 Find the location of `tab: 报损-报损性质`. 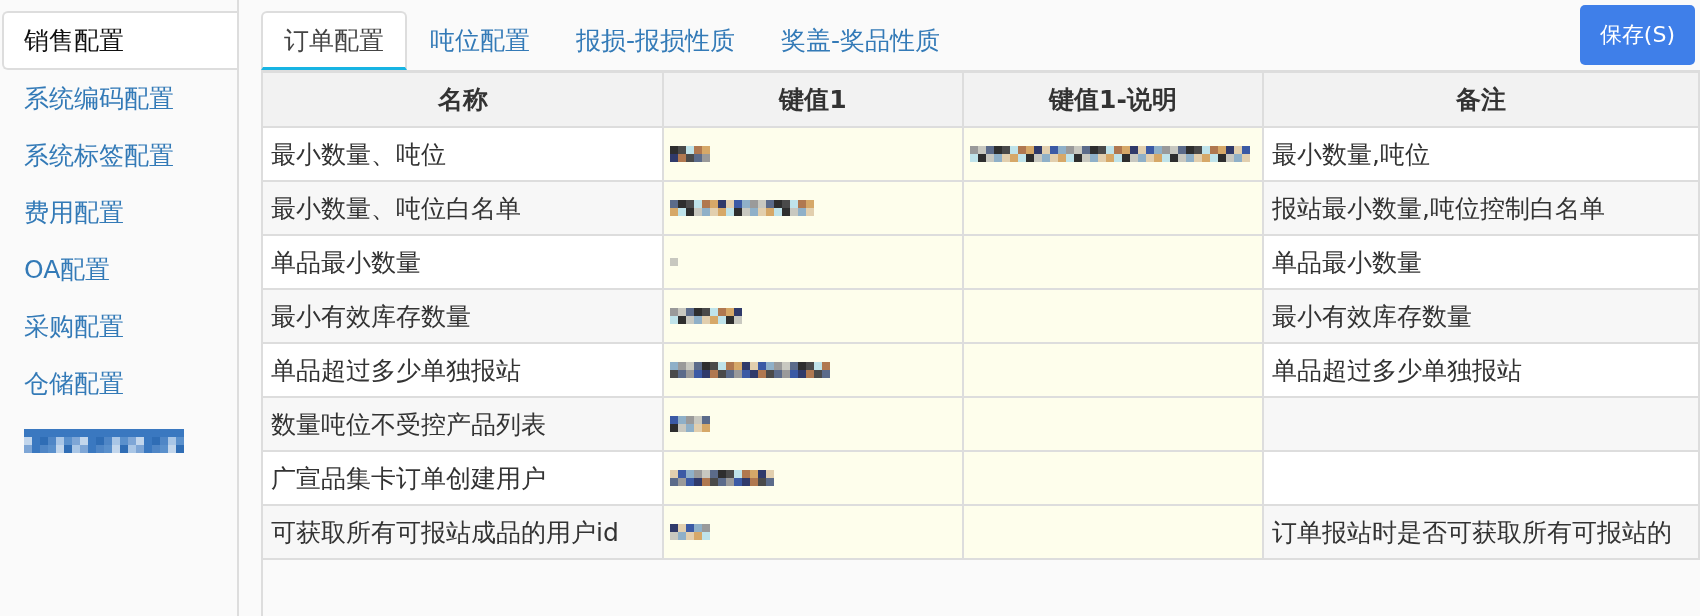

tab: 报损-报损性质 is located at coordinates (656, 40).